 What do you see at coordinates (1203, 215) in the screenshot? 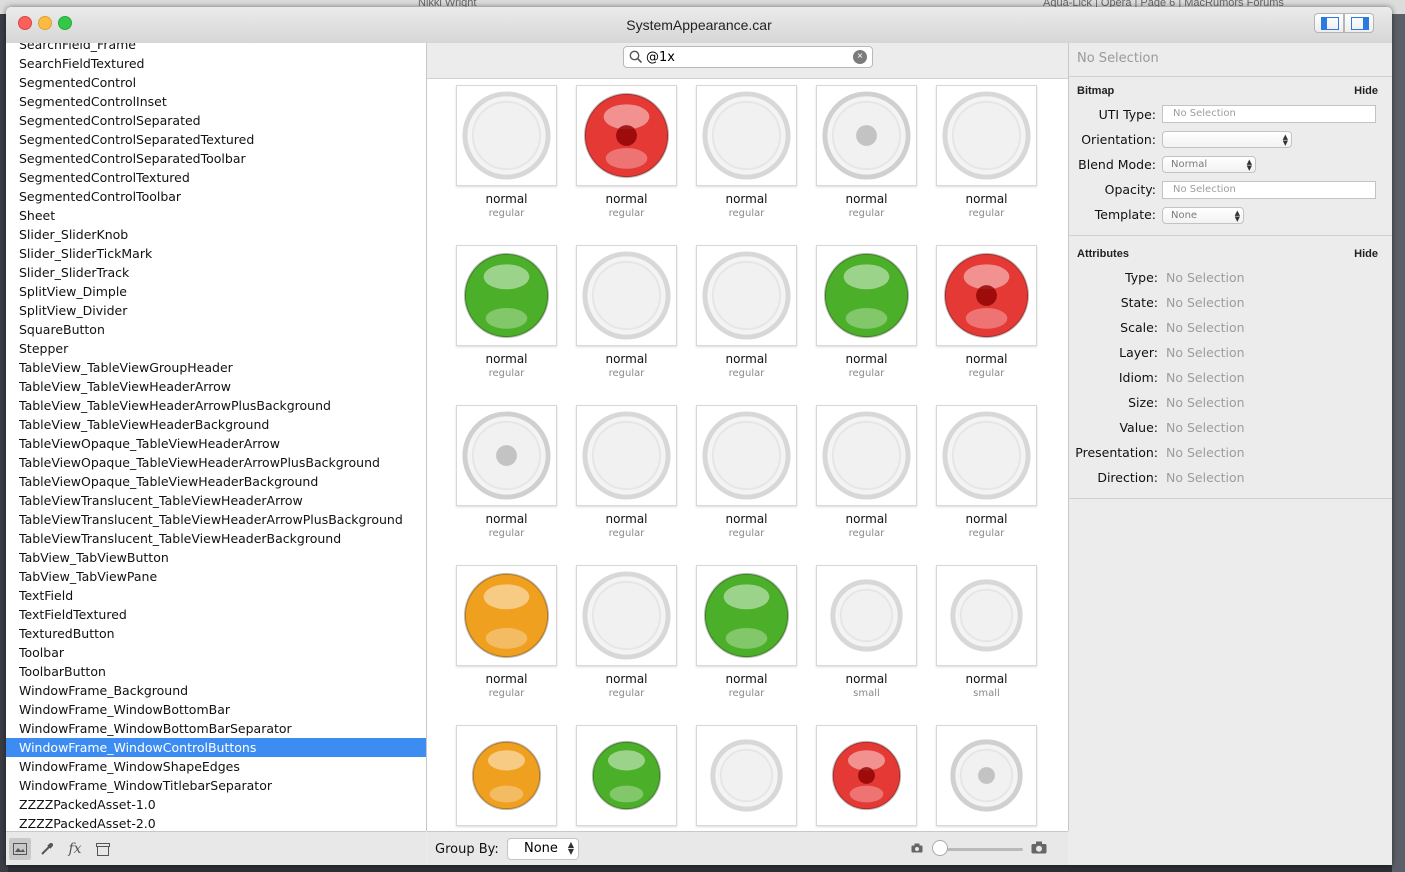
I see `template-popup: None ▲ ▼` at bounding box center [1203, 215].